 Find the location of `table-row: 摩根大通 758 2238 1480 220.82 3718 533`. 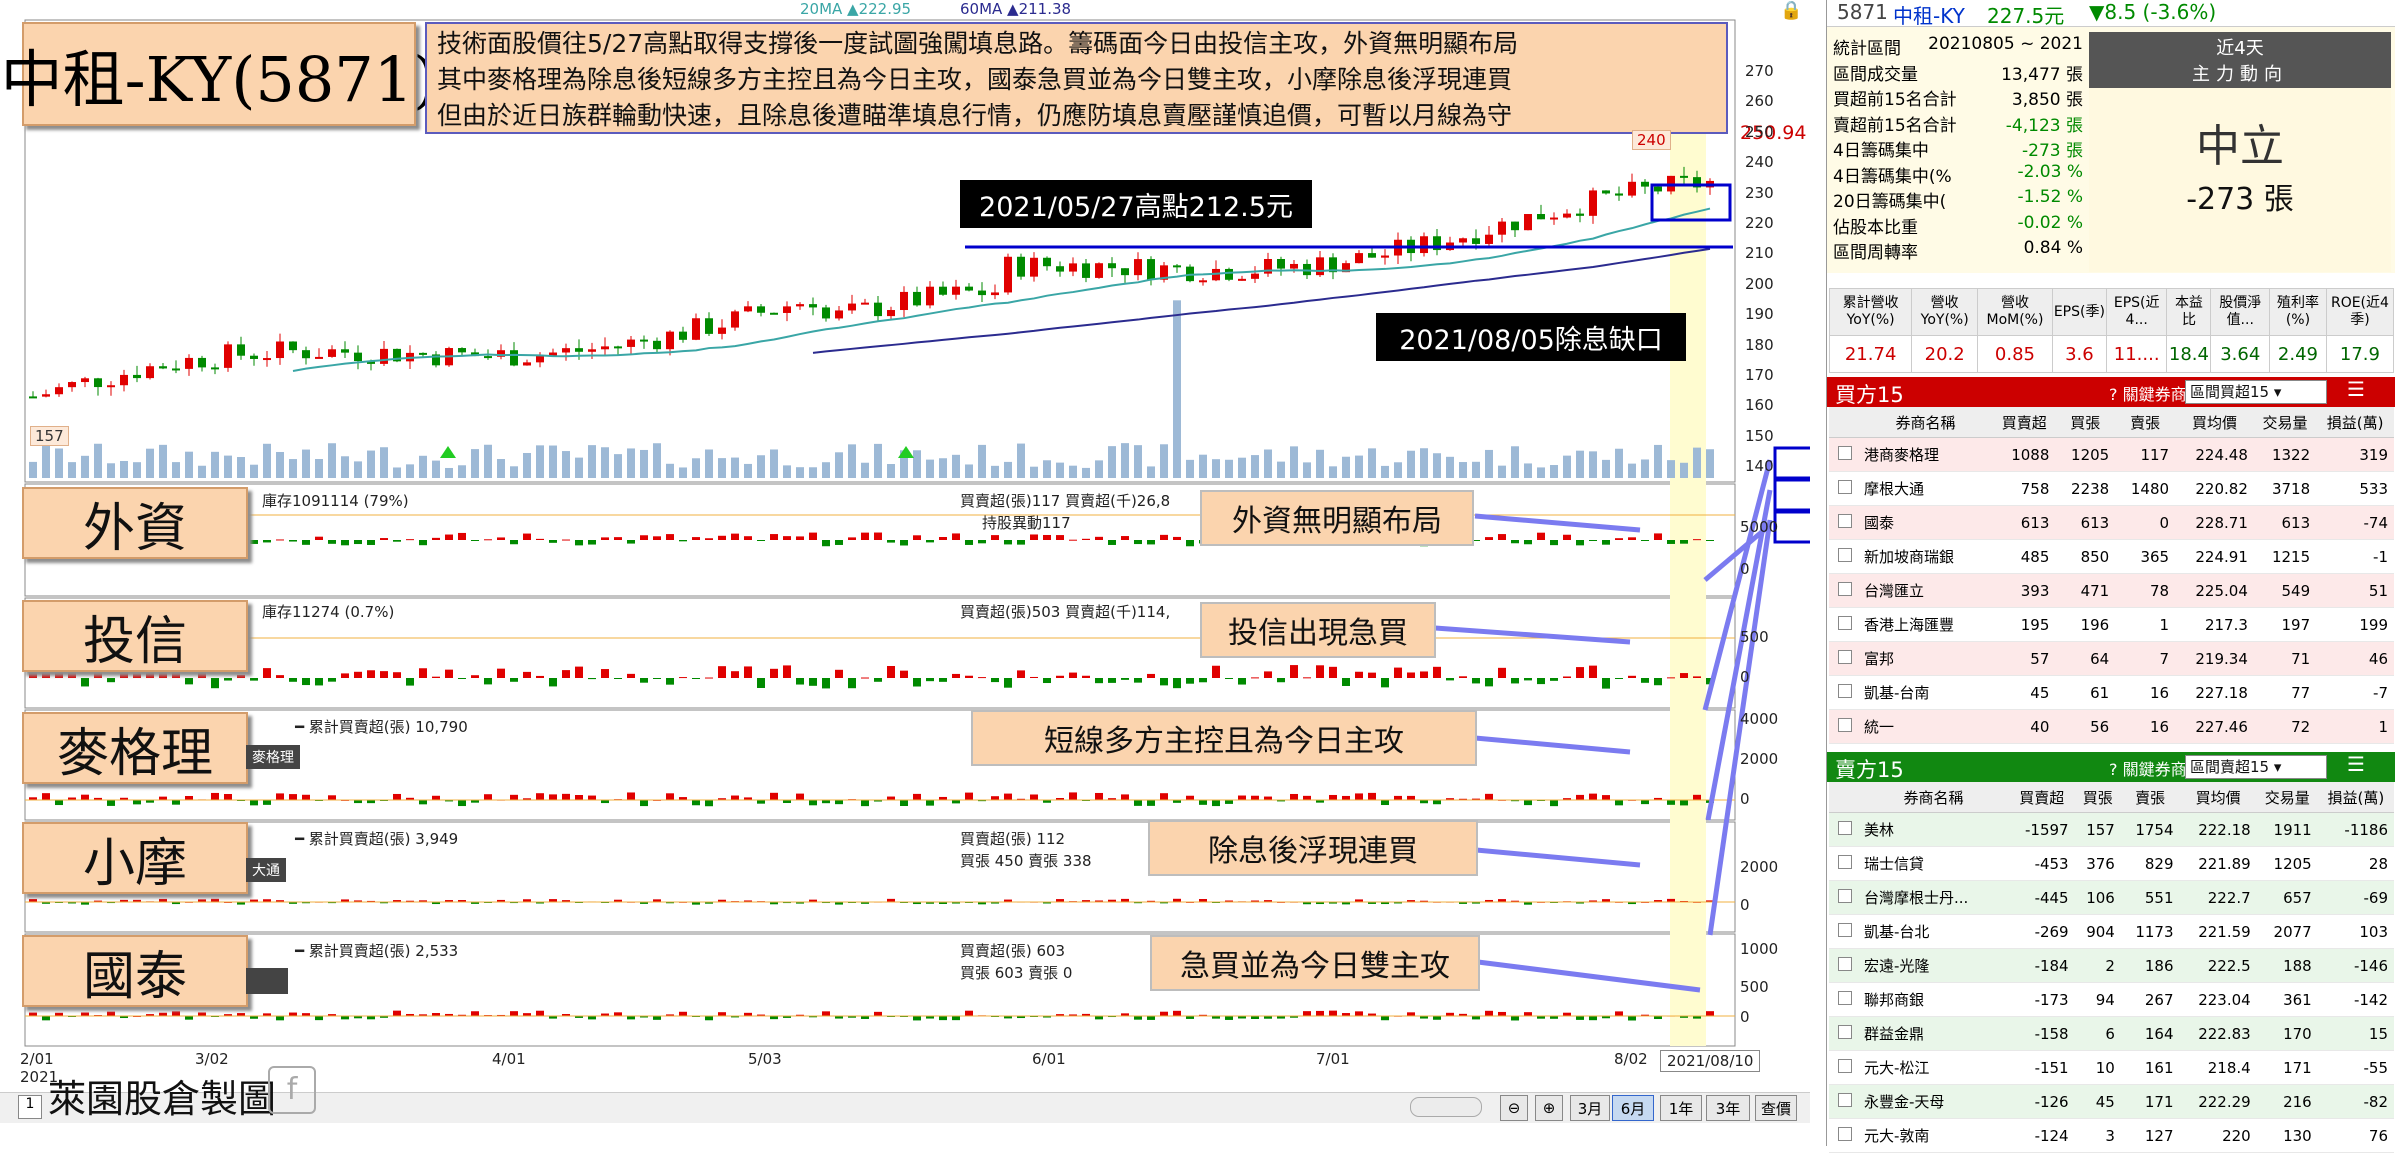

table-row: 摩根大通 758 2238 1480 220.82 3718 533 is located at coordinates (2111, 488).